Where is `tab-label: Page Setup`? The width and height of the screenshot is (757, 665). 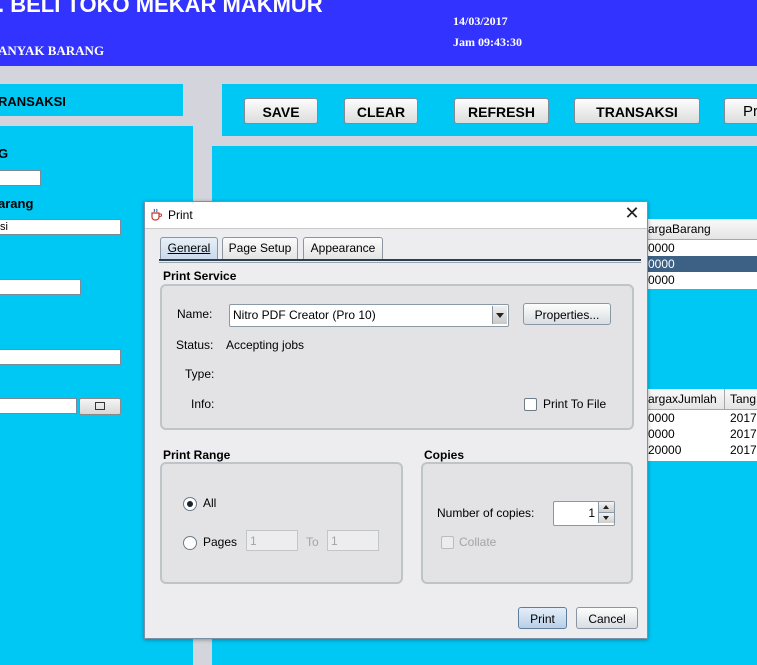 tab-label: Page Setup is located at coordinates (260, 248).